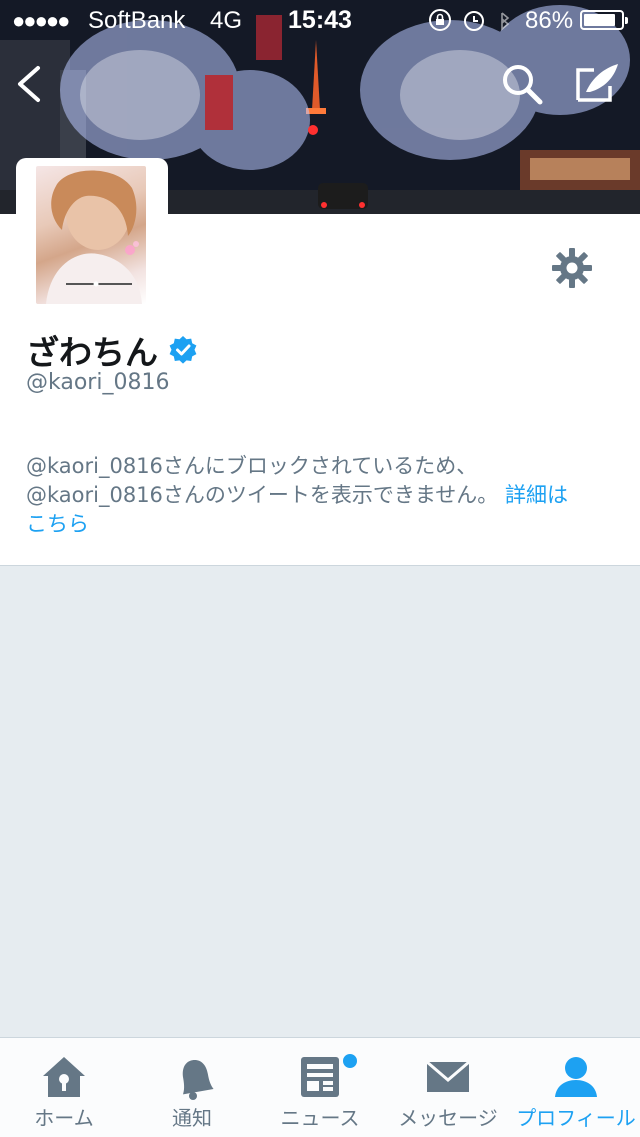 Image resolution: width=640 pixels, height=1137 pixels. What do you see at coordinates (320, 20) in the screenshot?
I see `status-bar: ●●●●● SoftBank 4G 15:43 86%` at bounding box center [320, 20].